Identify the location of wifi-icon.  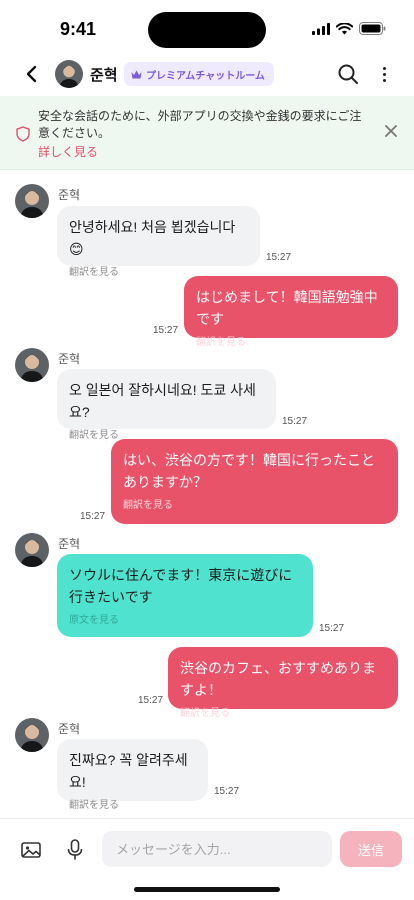
(344, 28).